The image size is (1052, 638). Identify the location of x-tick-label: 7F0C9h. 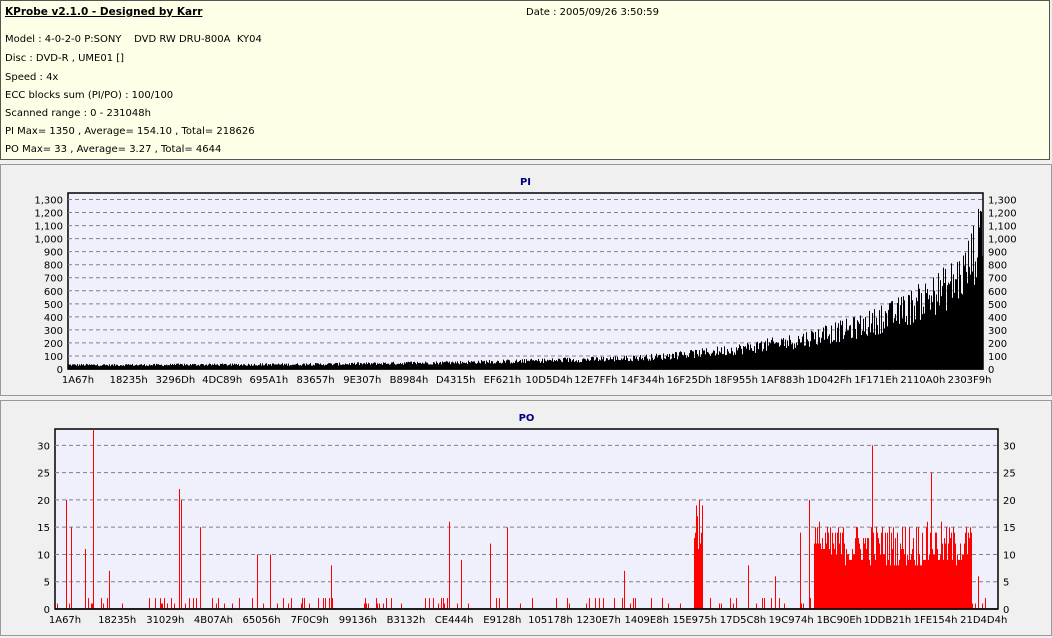
(310, 620).